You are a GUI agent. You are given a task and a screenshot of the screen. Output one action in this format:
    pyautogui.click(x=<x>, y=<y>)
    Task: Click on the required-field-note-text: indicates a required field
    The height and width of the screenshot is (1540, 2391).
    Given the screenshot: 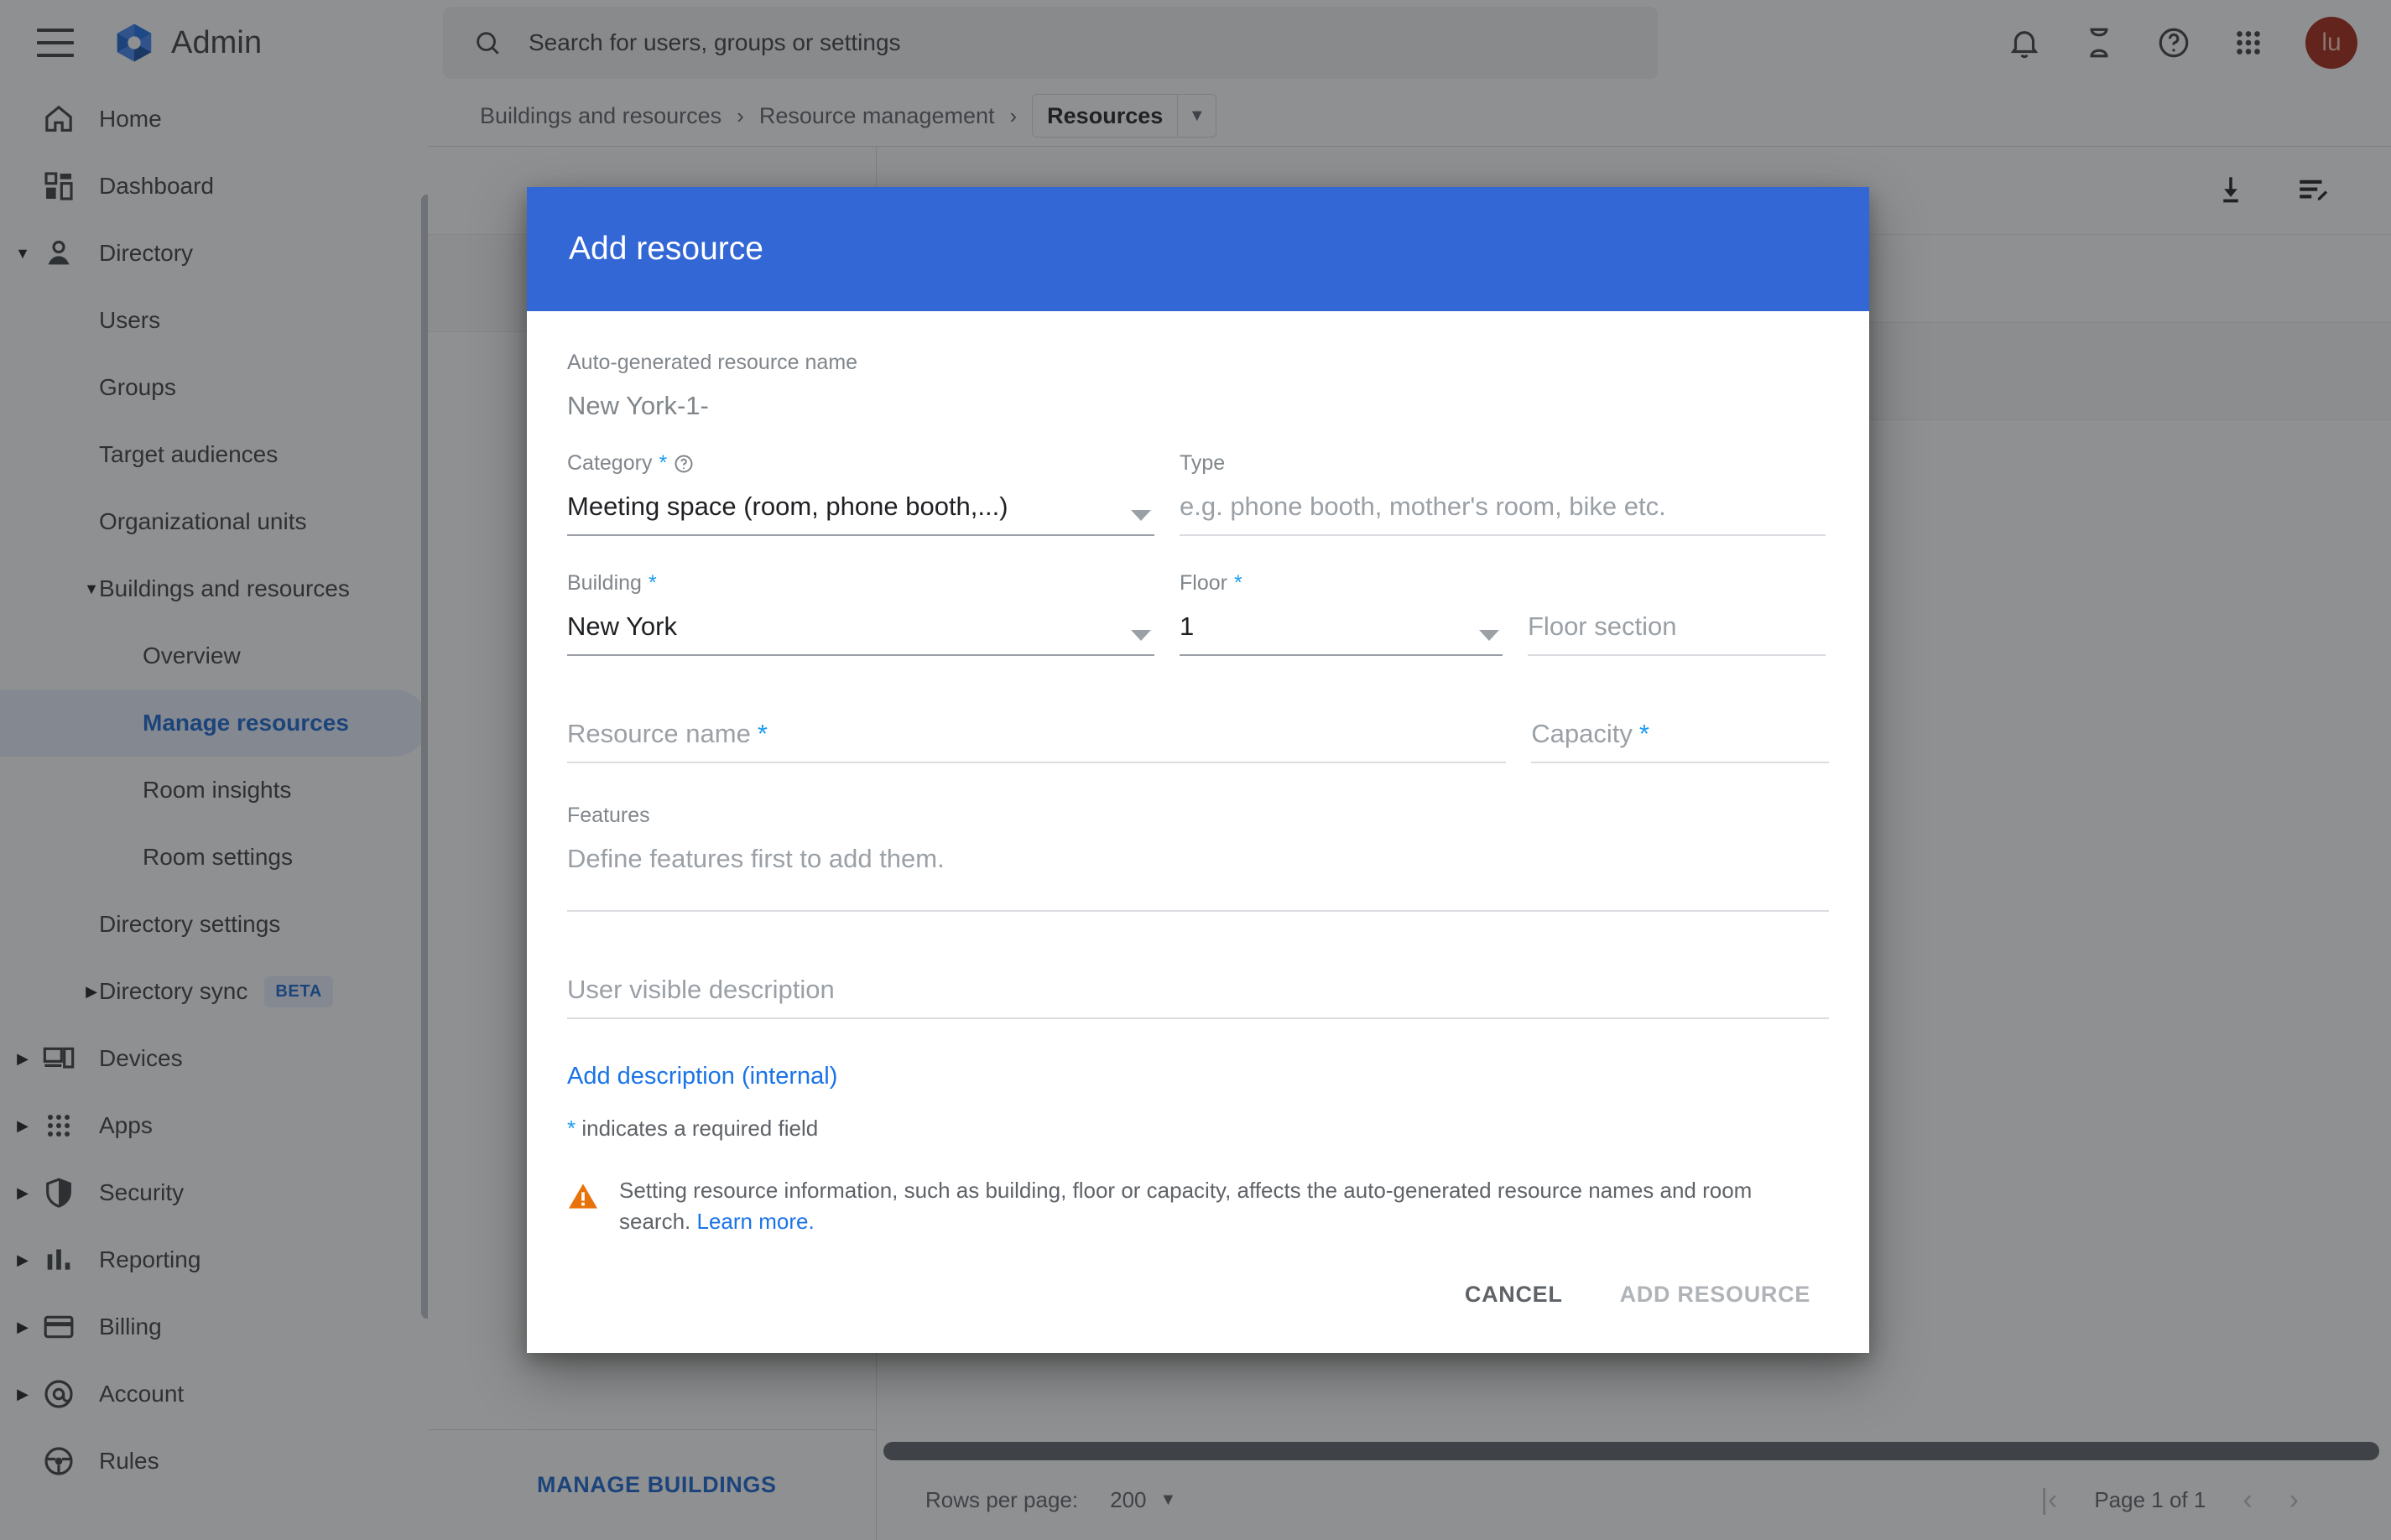 What is the action you would take?
    pyautogui.click(x=697, y=1129)
    